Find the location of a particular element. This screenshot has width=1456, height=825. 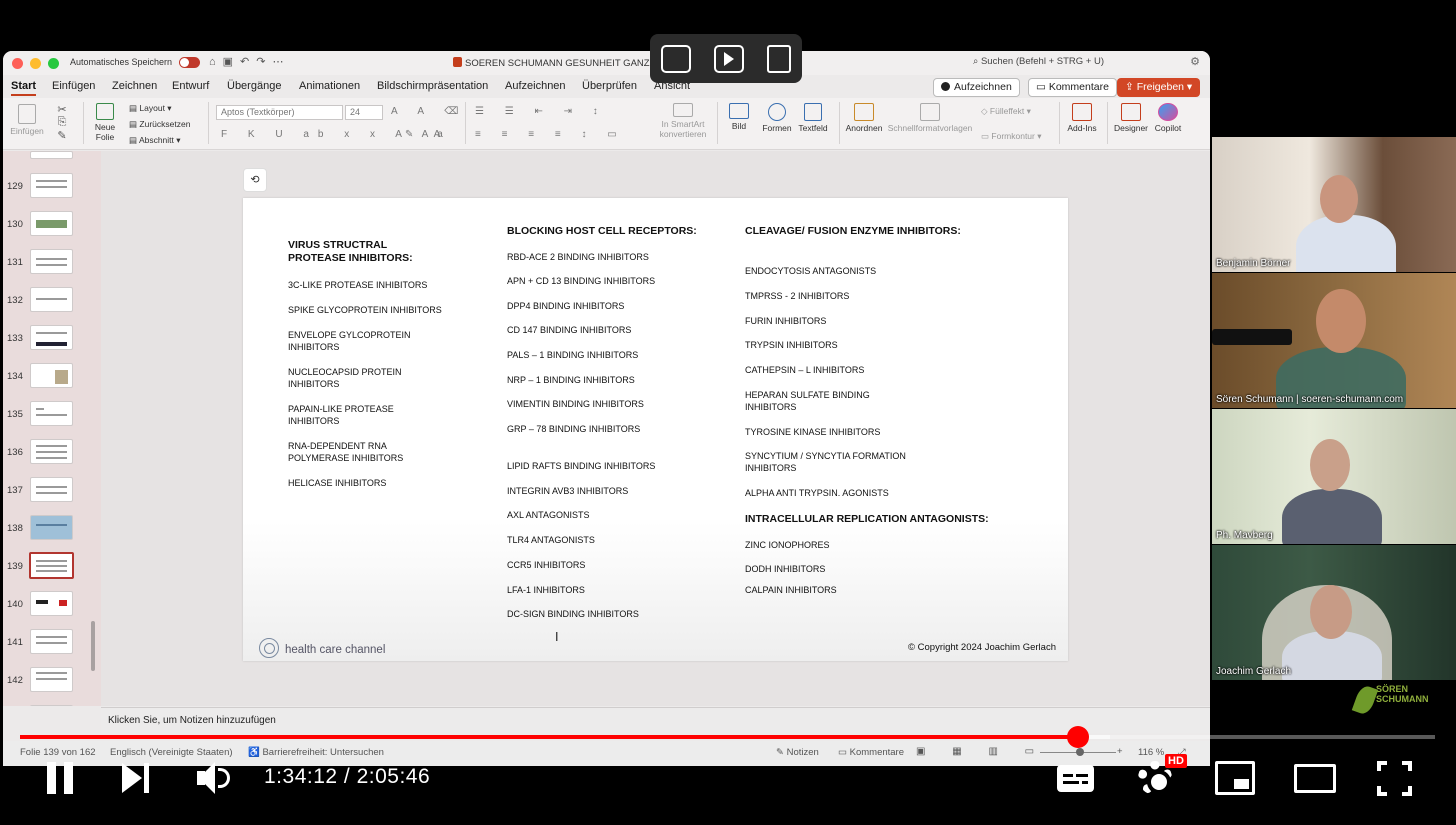

exit-window-icon is located at coordinates (676, 58).